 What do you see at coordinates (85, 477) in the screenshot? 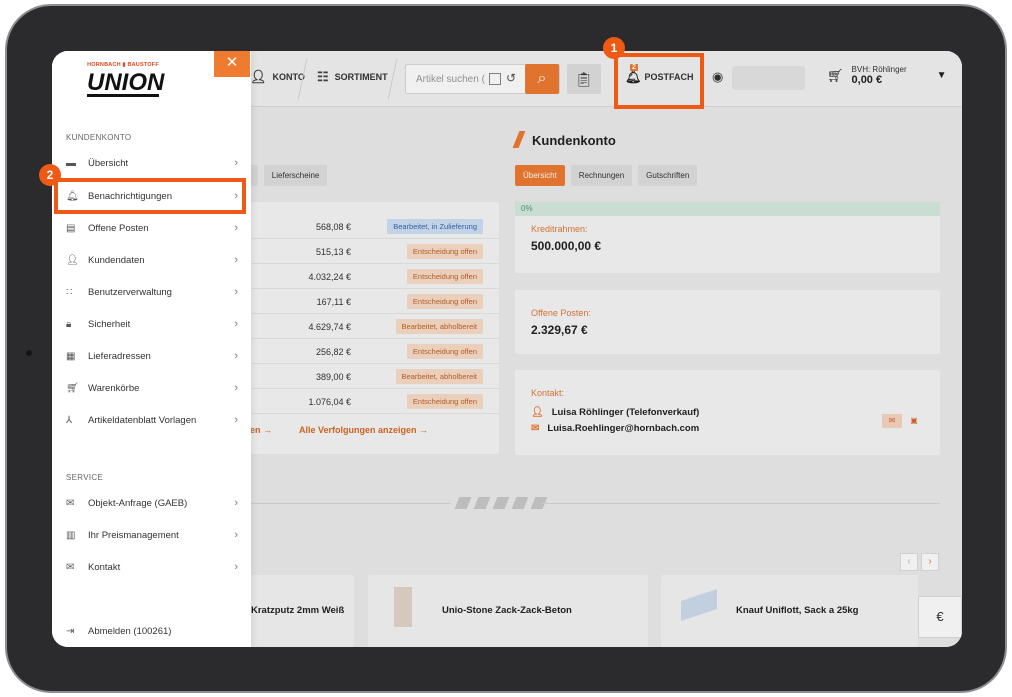
I see `section-title-service: SERVICE` at bounding box center [85, 477].